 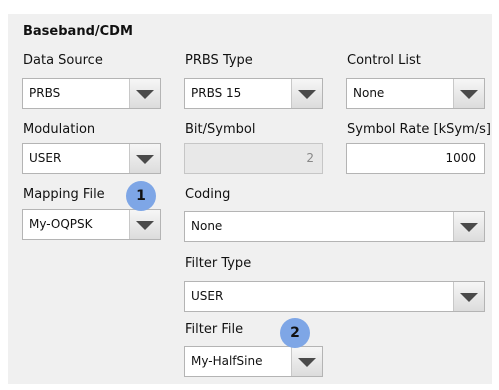 I want to click on mapping-file-dropdown: My-OQPSK, so click(x=91, y=224).